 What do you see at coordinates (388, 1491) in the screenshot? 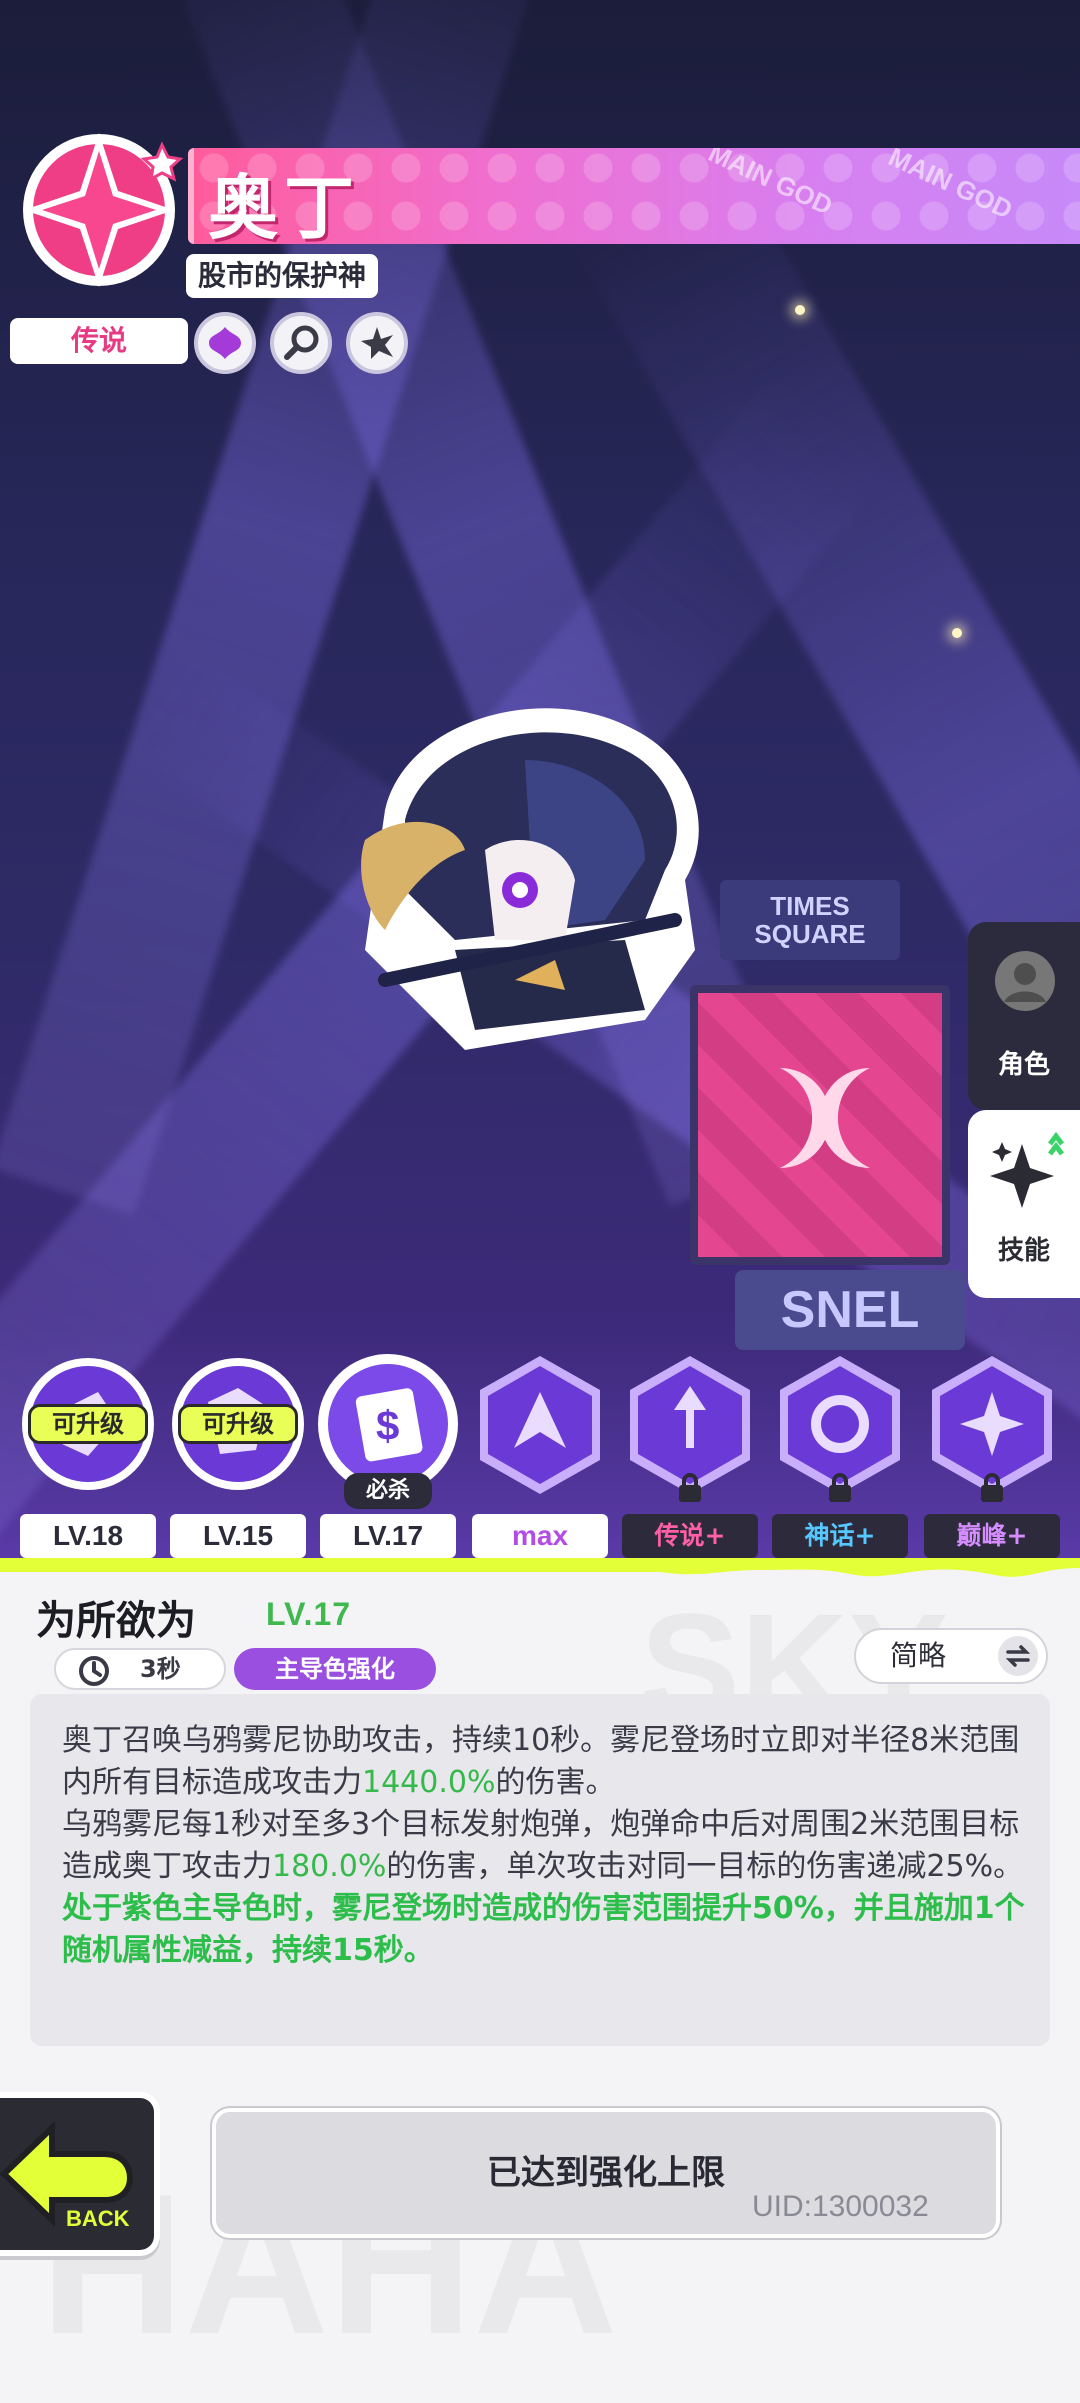
I see `ultimate-tag: 必杀` at bounding box center [388, 1491].